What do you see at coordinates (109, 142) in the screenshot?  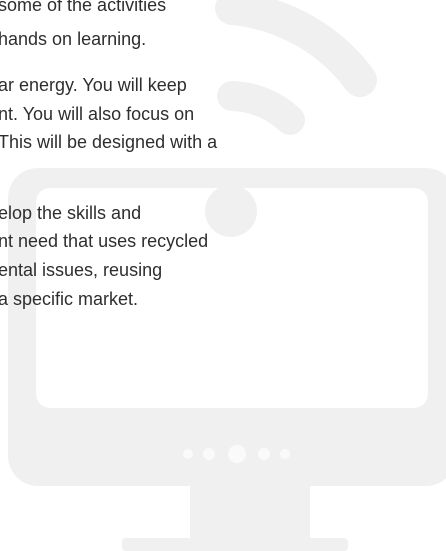 I see `text-line: This will be designed with a` at bounding box center [109, 142].